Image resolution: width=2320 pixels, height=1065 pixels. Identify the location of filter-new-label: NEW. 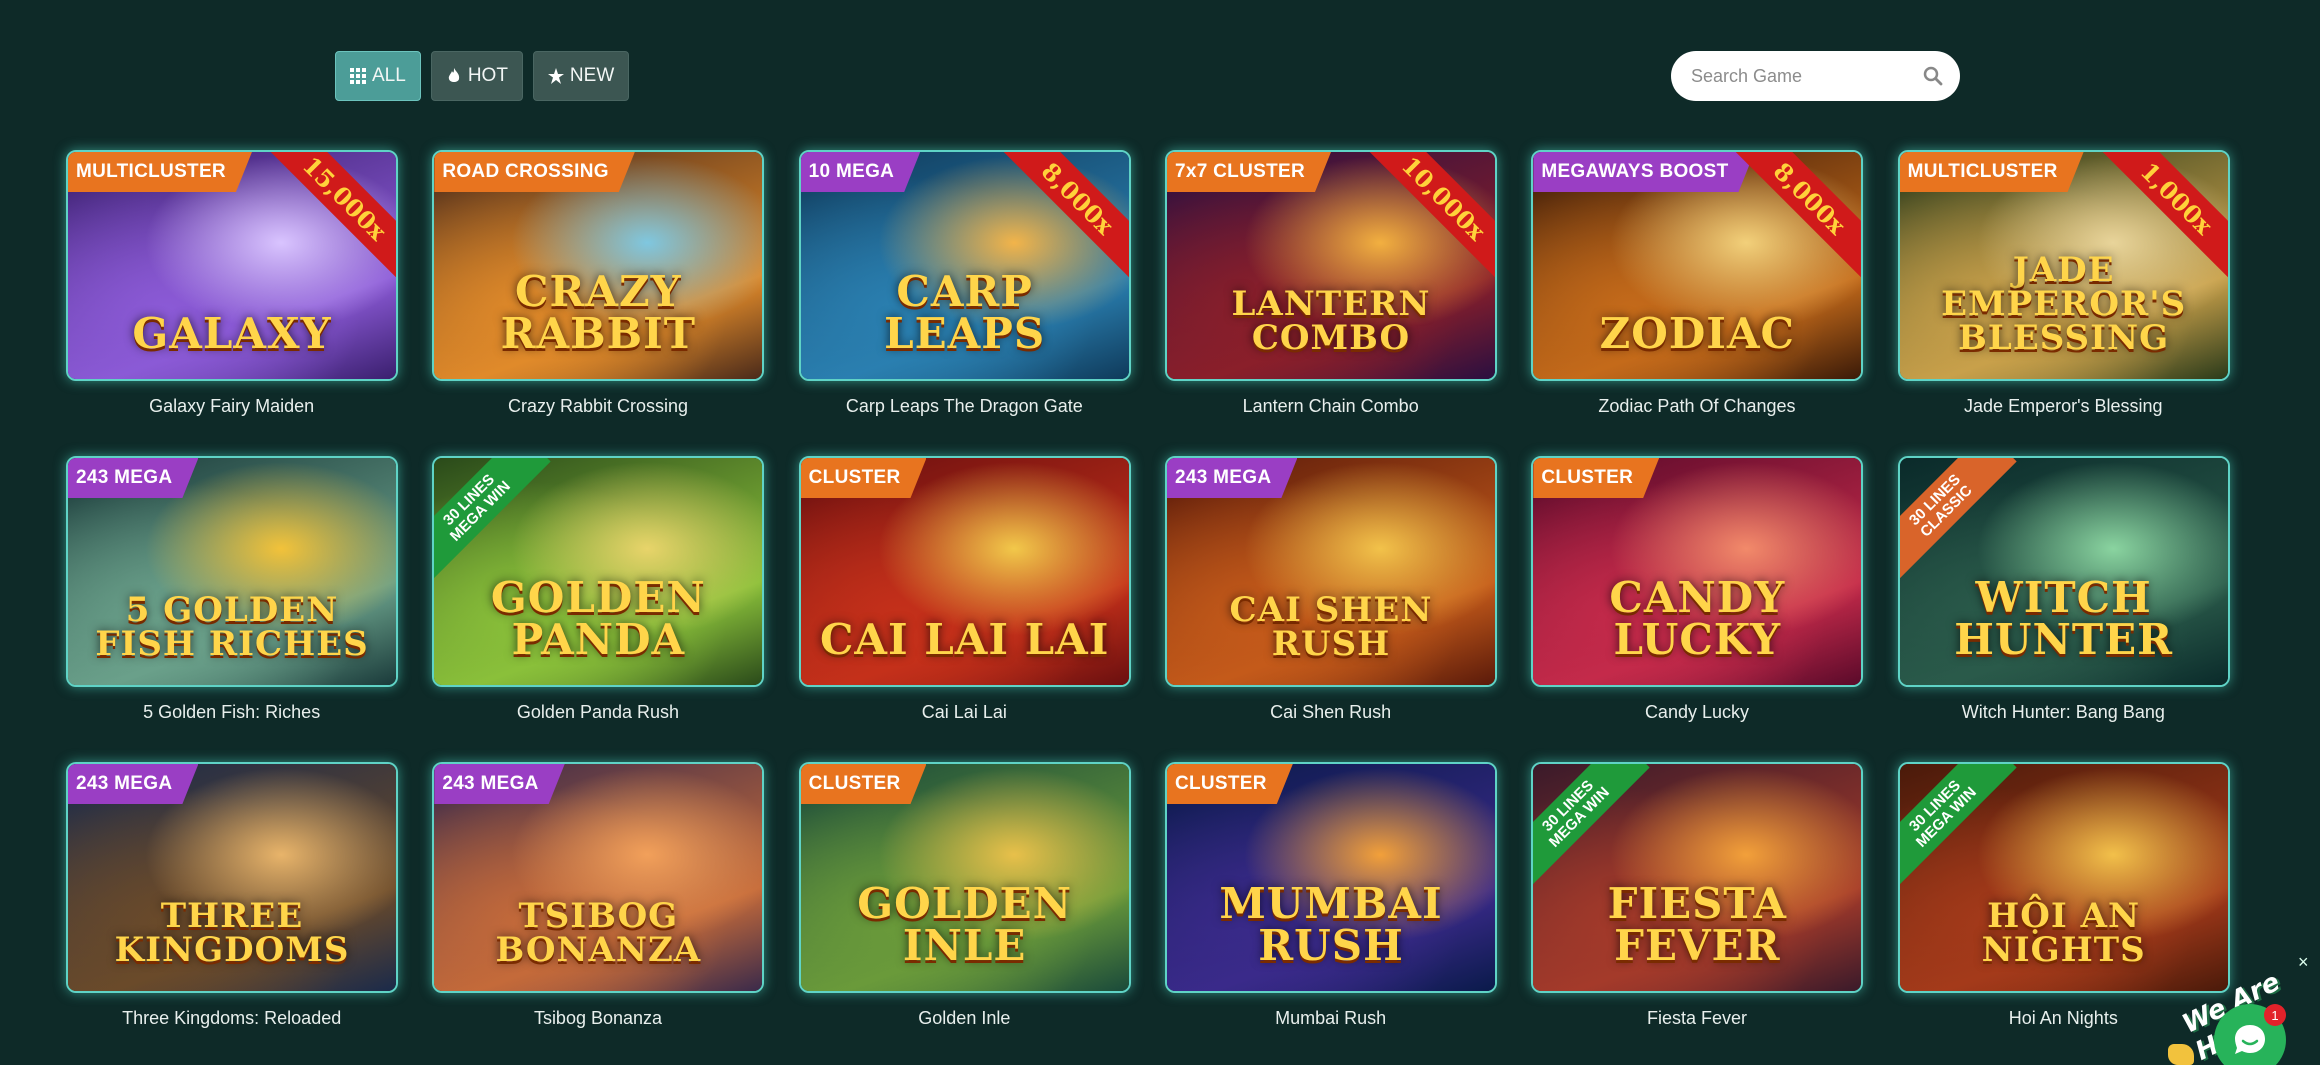
(592, 75).